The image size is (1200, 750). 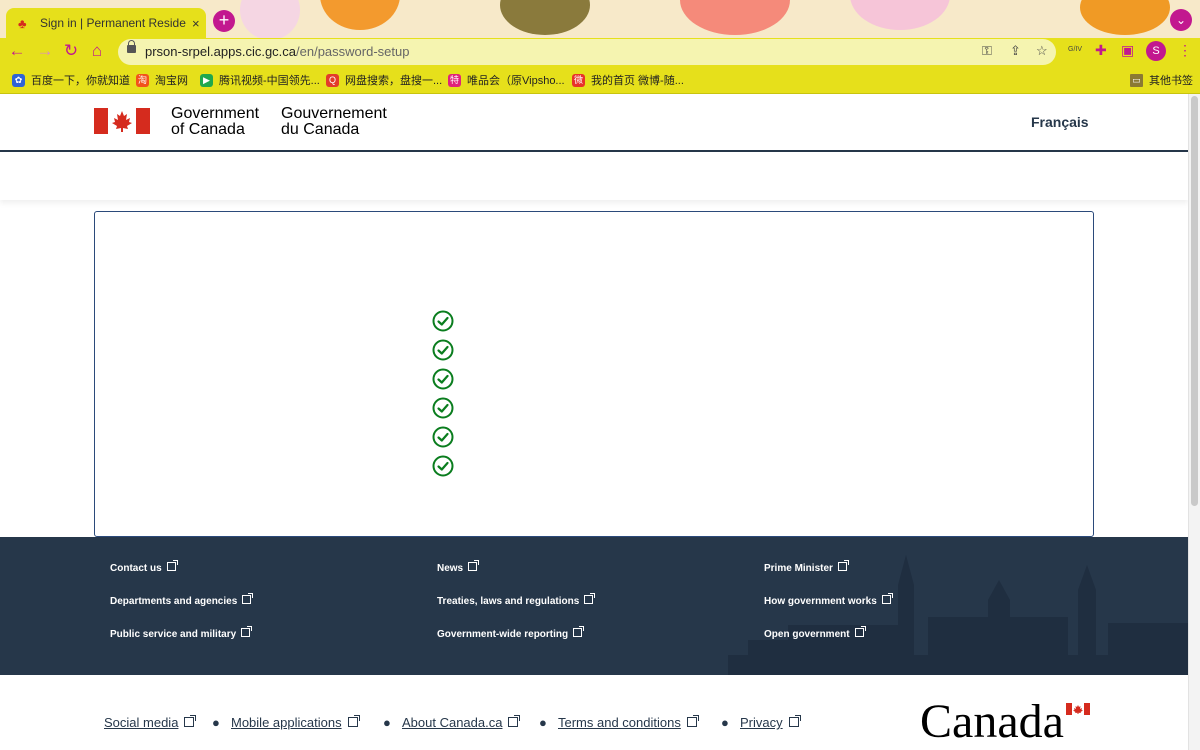 What do you see at coordinates (150, 722) in the screenshot?
I see `footer-link-social-media: Social media` at bounding box center [150, 722].